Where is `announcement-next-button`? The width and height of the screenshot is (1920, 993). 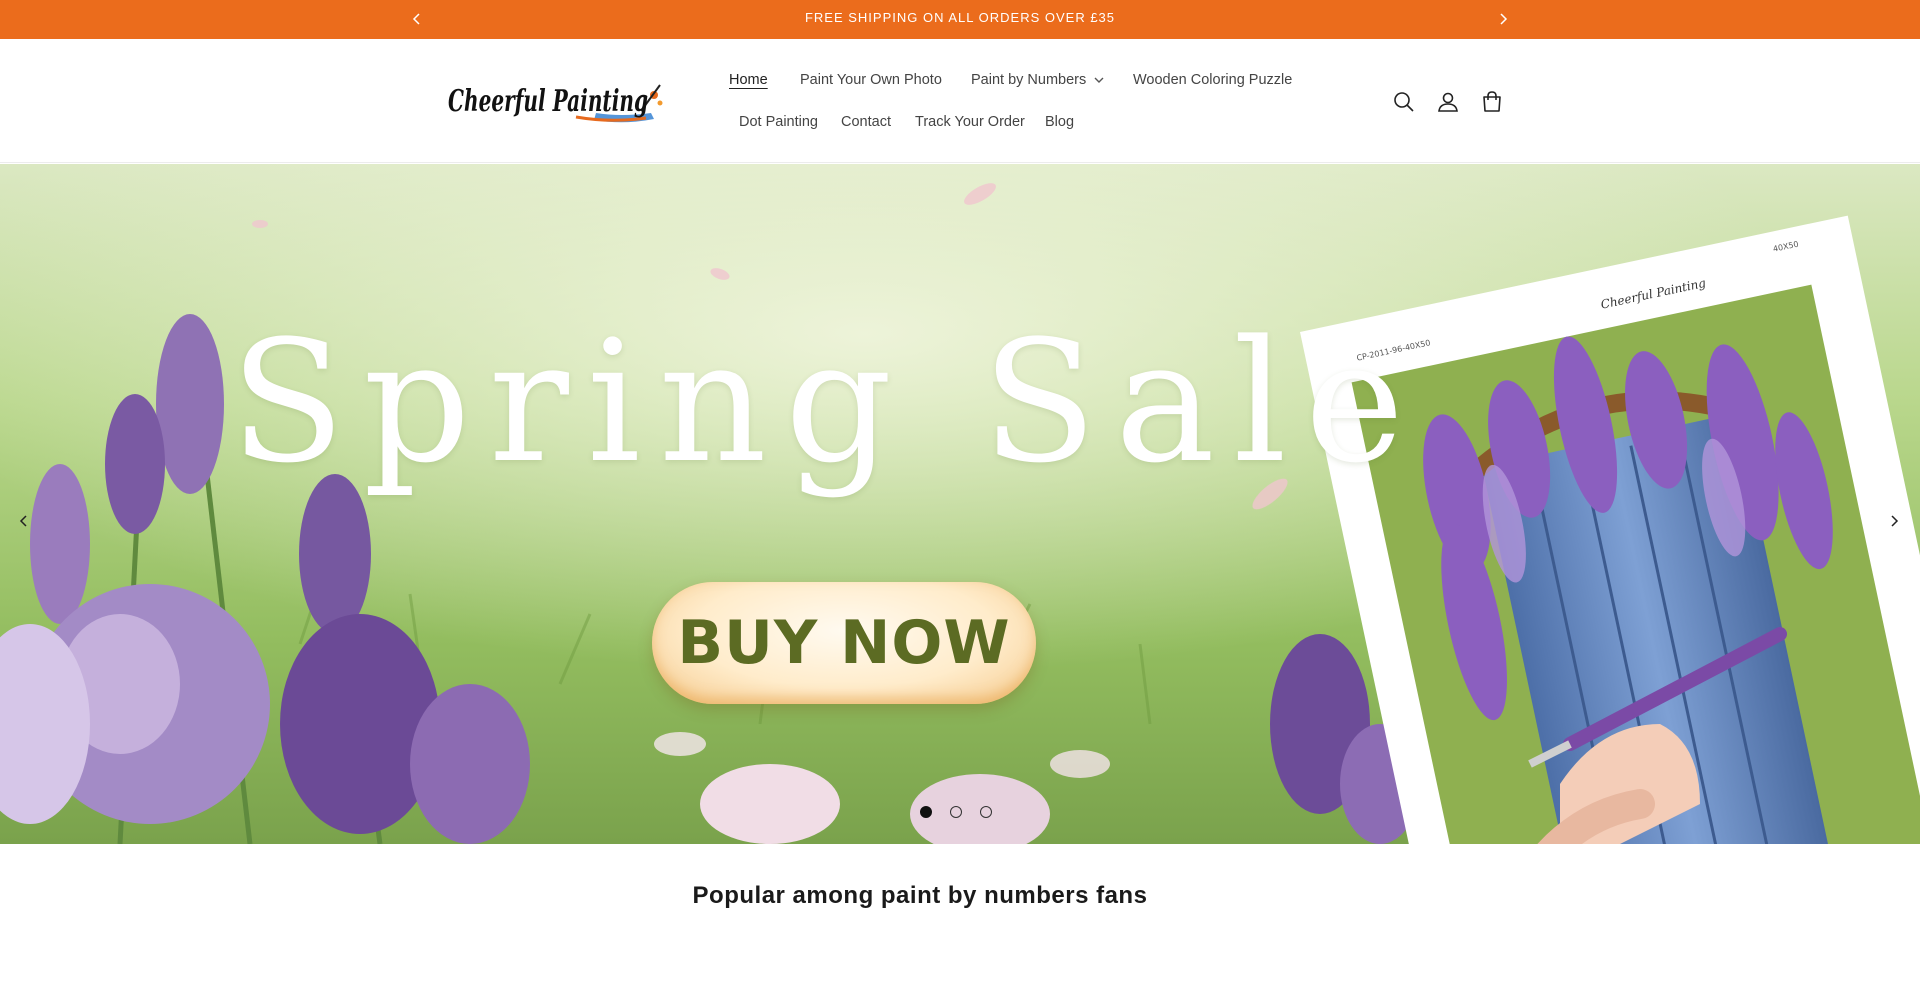 announcement-next-button is located at coordinates (1503, 19).